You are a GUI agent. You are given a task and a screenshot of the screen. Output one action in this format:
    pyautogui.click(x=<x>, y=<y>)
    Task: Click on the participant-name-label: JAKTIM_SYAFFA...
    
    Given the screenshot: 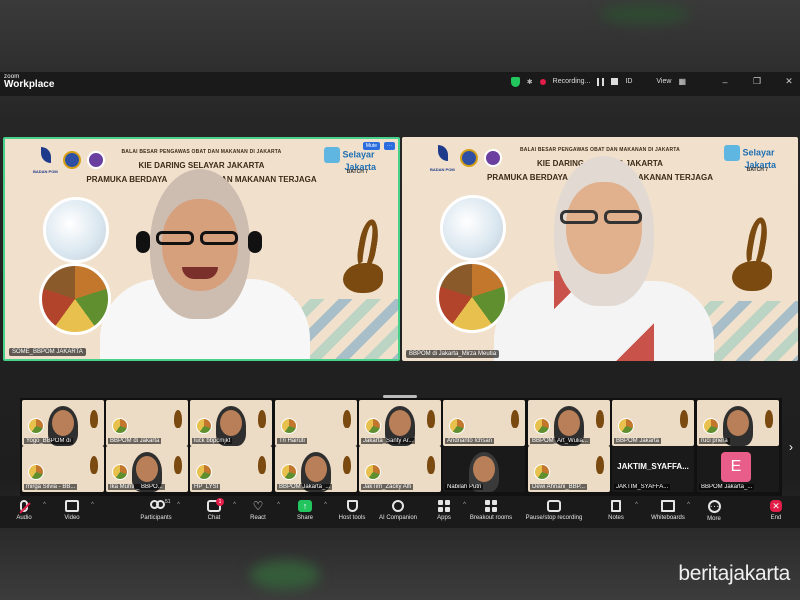 What is the action you would take?
    pyautogui.click(x=642, y=487)
    